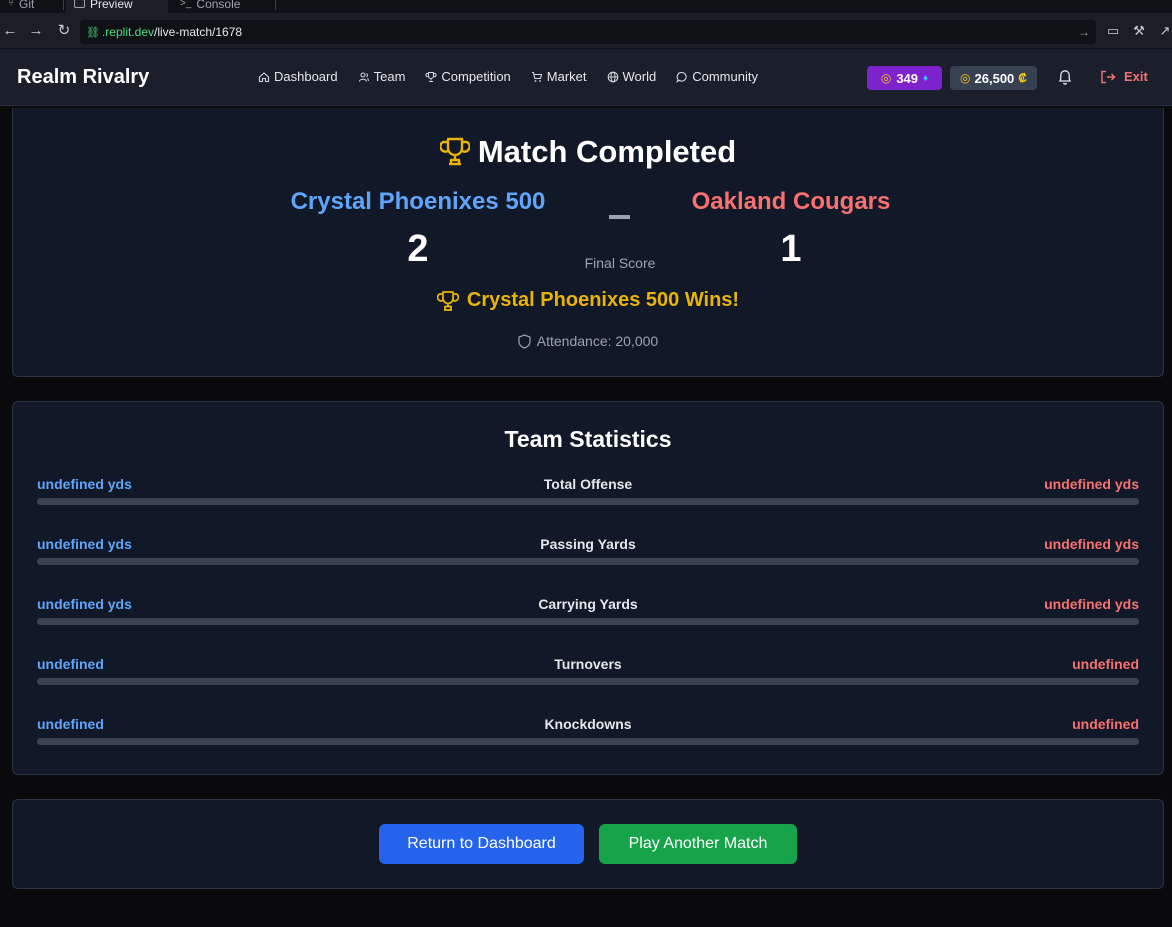  What do you see at coordinates (588, 604) in the screenshot?
I see `stat-label: Carrying Yards` at bounding box center [588, 604].